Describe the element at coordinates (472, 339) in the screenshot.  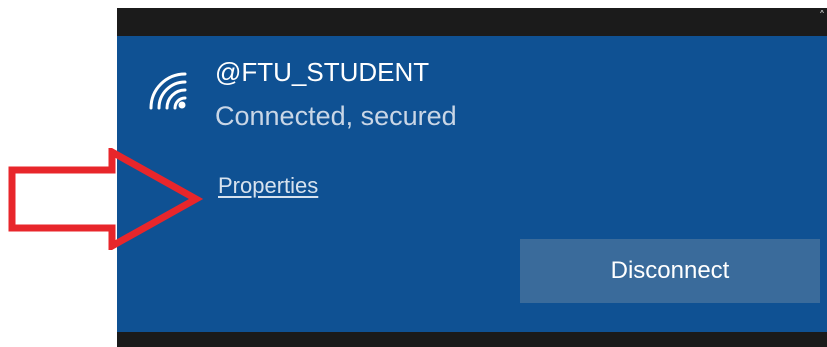
I see `flyout-bottom-bar` at that location.